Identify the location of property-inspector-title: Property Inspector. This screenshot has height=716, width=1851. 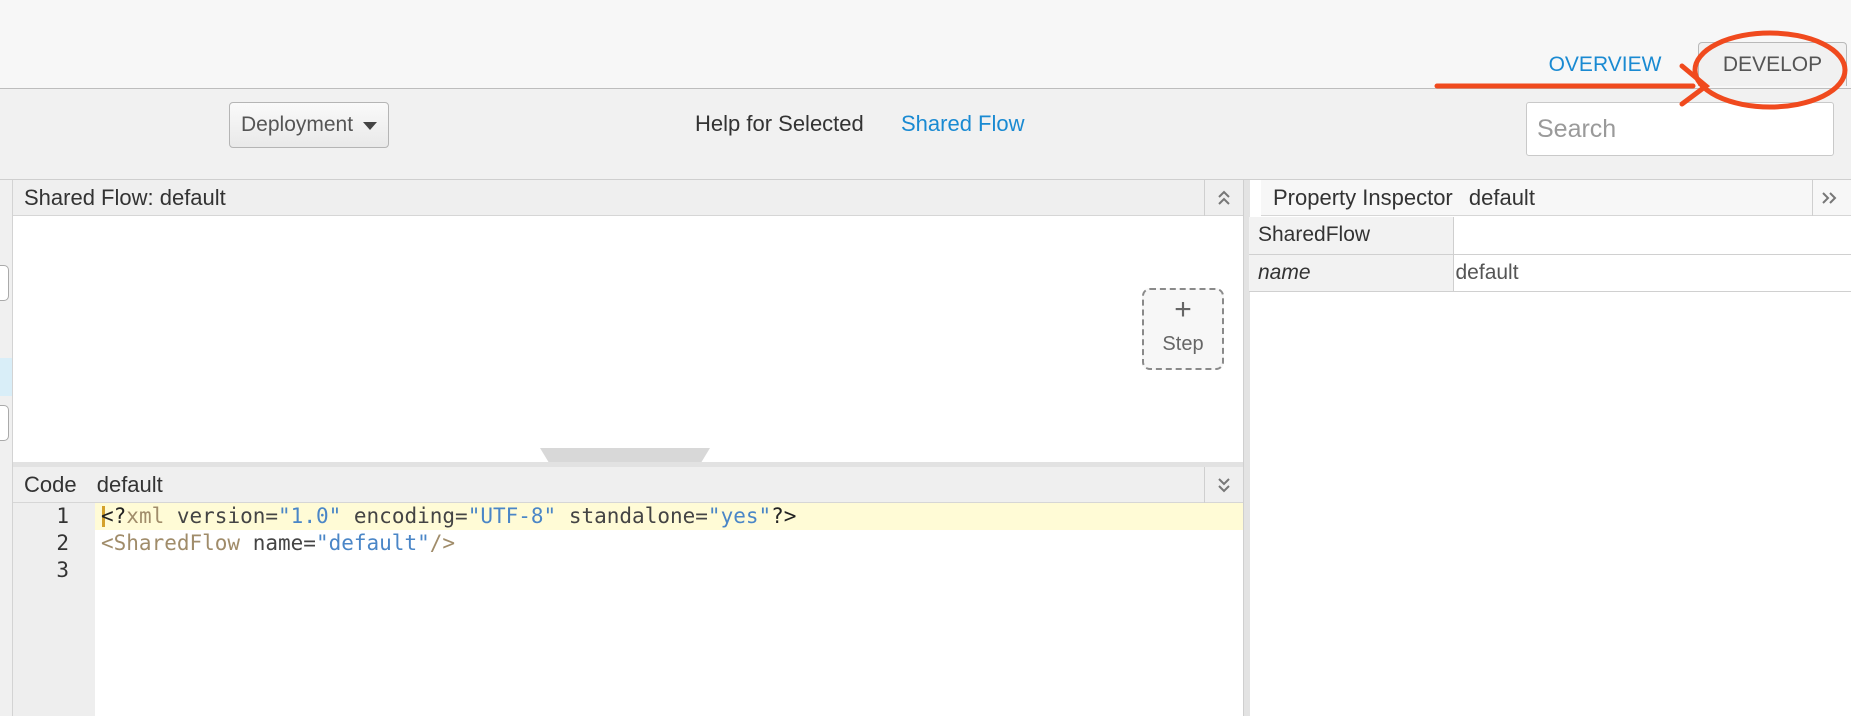
(1363, 197).